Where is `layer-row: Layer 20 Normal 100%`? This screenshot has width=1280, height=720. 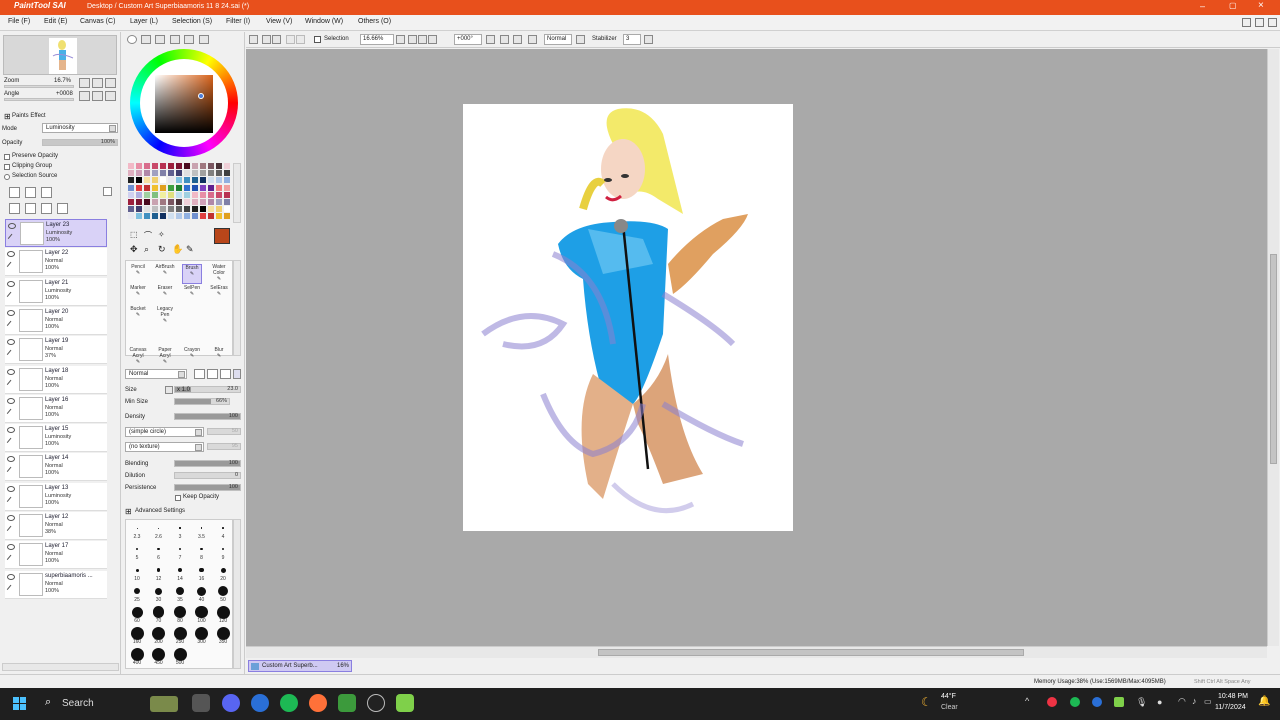
layer-row: Layer 20 Normal 100% is located at coordinates (56, 320).